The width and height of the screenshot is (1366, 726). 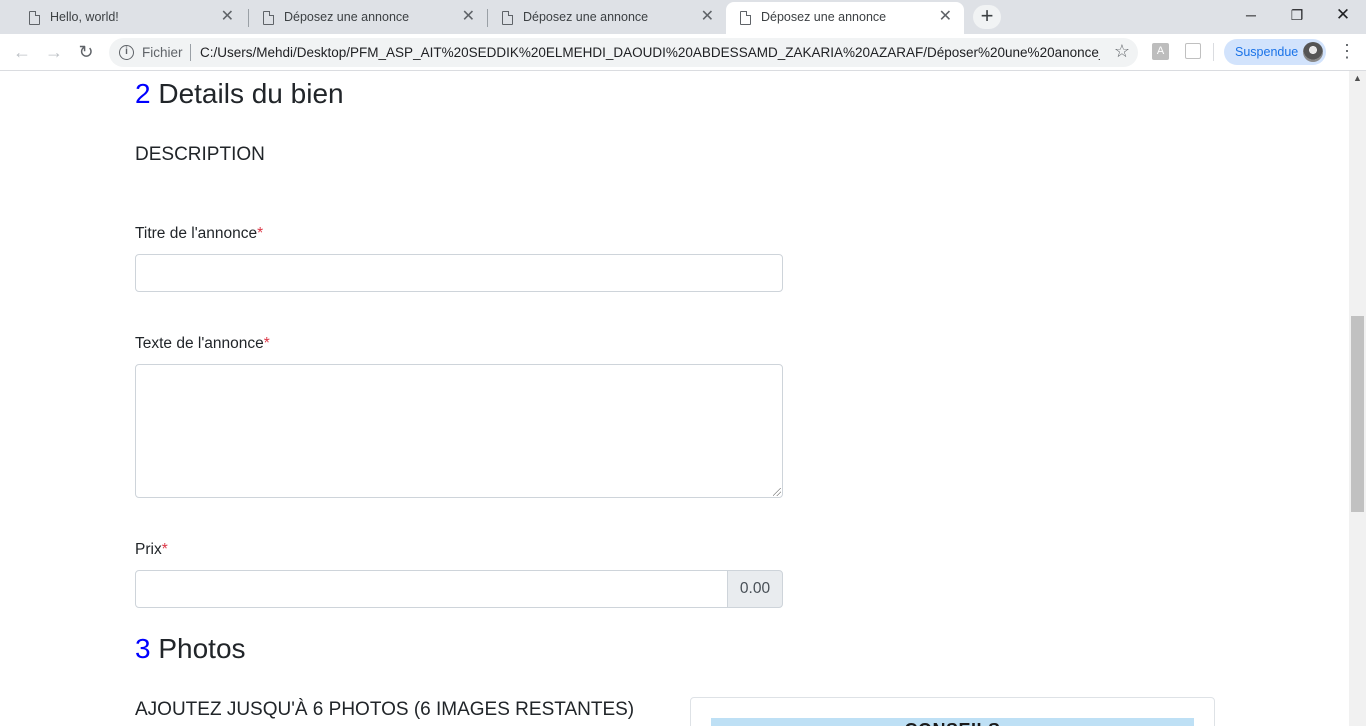 I want to click on scheme-label: Fichier, so click(x=162, y=52).